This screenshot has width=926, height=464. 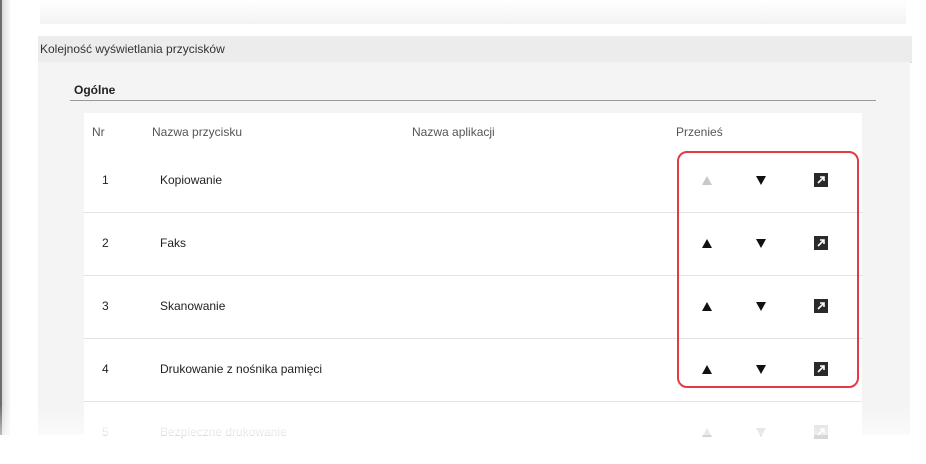 What do you see at coordinates (95, 90) in the screenshot?
I see `group-title: Ogólne` at bounding box center [95, 90].